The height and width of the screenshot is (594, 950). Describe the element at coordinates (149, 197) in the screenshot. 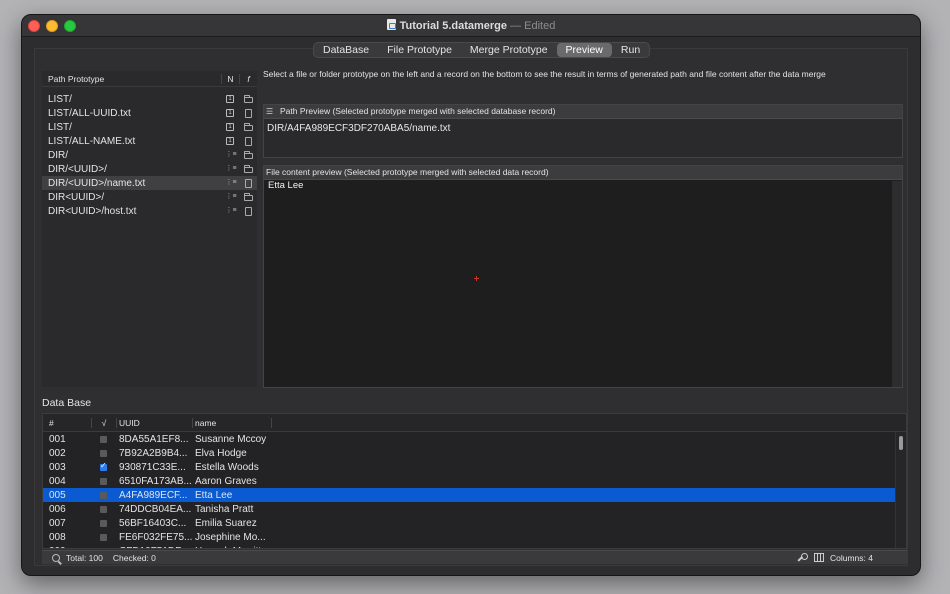

I see `prototype-item: DIR<UUID>/ ⋮≡` at that location.